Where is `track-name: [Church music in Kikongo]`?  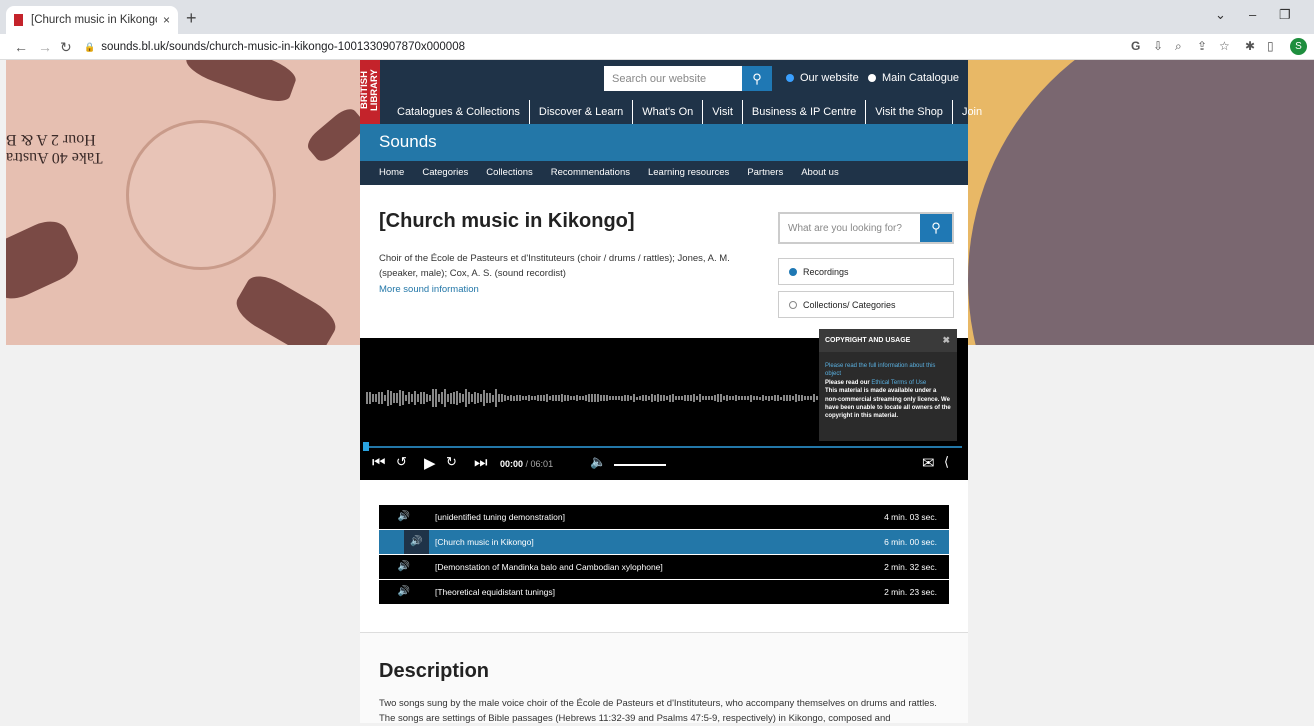 track-name: [Church music in Kikongo] is located at coordinates (484, 542).